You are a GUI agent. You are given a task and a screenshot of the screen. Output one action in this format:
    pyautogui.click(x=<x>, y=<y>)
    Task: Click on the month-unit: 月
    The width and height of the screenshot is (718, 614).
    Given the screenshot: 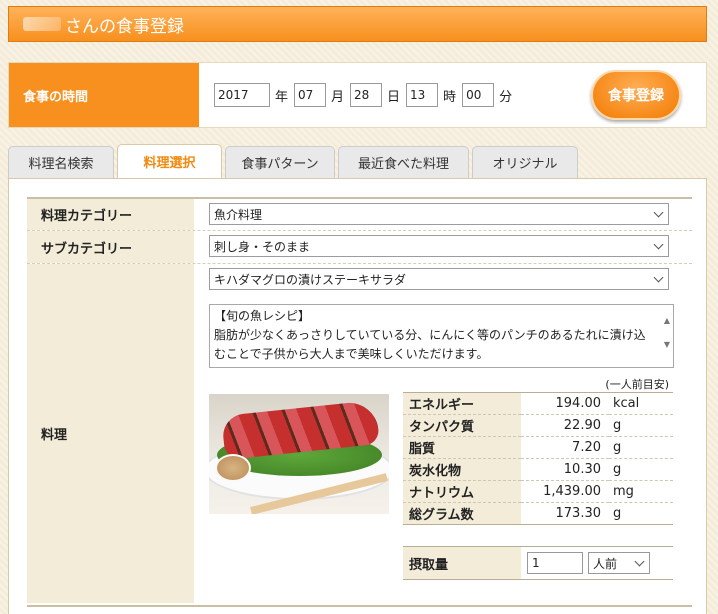 What is the action you would take?
    pyautogui.click(x=338, y=97)
    